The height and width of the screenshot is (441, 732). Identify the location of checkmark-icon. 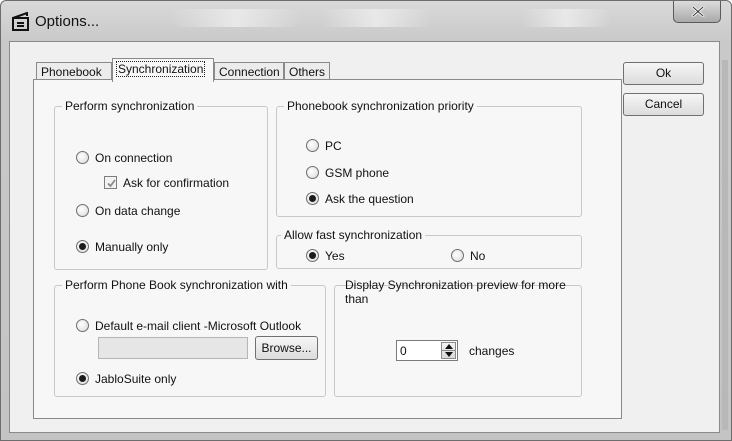
(111, 183).